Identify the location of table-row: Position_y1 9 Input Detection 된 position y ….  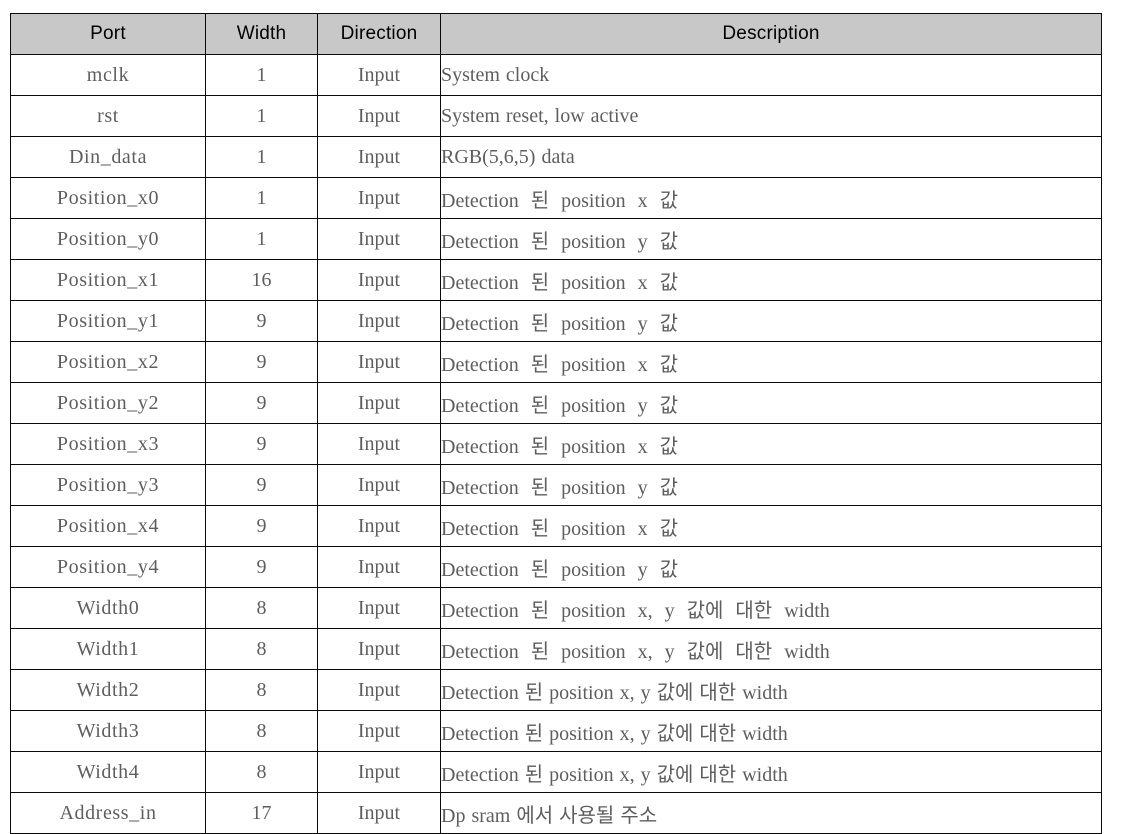
(556, 321).